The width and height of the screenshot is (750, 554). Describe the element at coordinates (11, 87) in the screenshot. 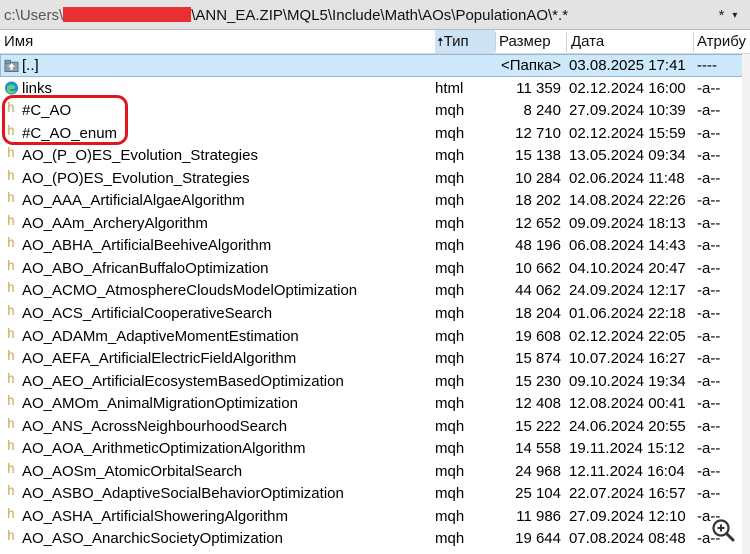

I see `edge-html-icon` at that location.